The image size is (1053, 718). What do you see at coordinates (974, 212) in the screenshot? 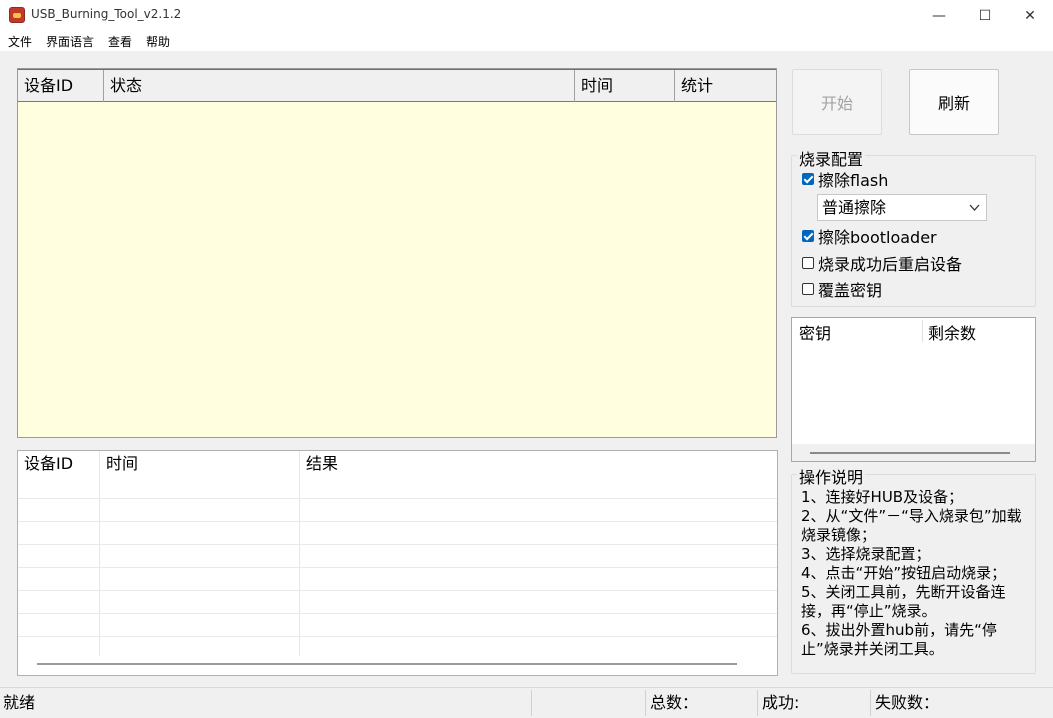
I see `chevron-down-icon` at bounding box center [974, 212].